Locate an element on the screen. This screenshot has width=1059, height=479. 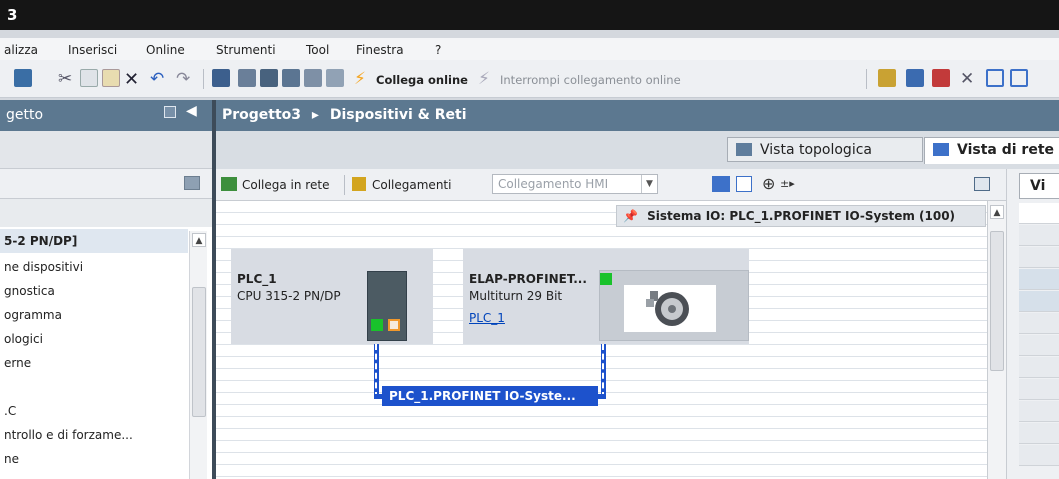
menu-help: ? is located at coordinates (438, 50).